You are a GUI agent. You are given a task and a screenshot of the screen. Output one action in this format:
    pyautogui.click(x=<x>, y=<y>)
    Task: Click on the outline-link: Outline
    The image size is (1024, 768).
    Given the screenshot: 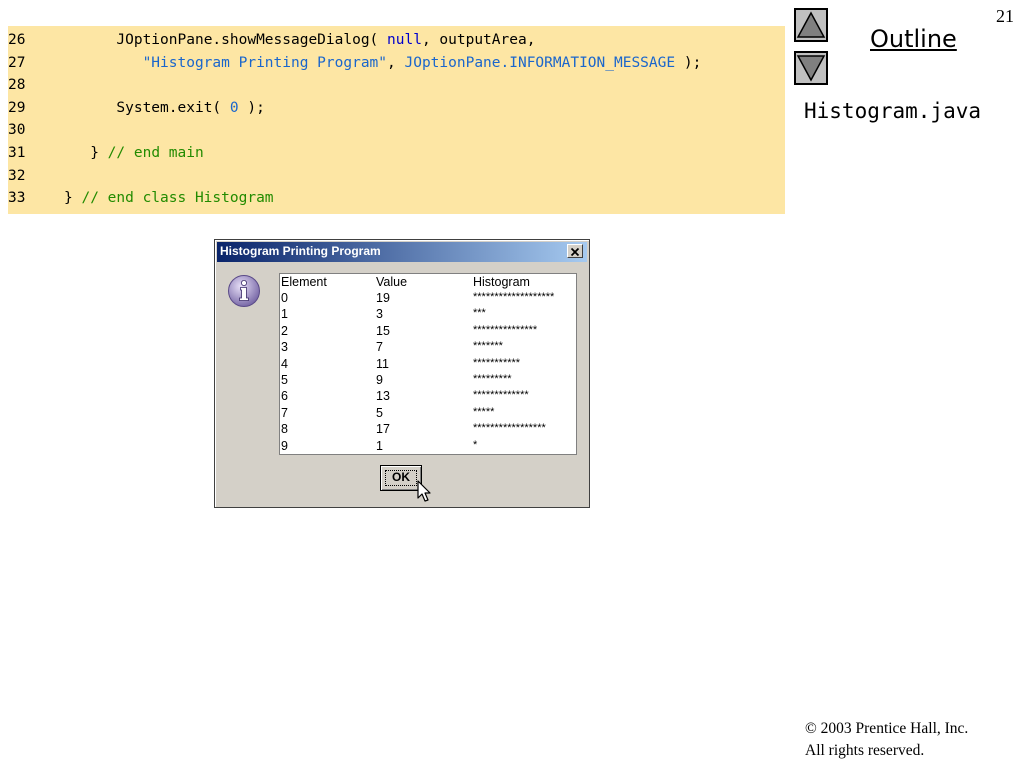 What is the action you would take?
    pyautogui.click(x=913, y=39)
    